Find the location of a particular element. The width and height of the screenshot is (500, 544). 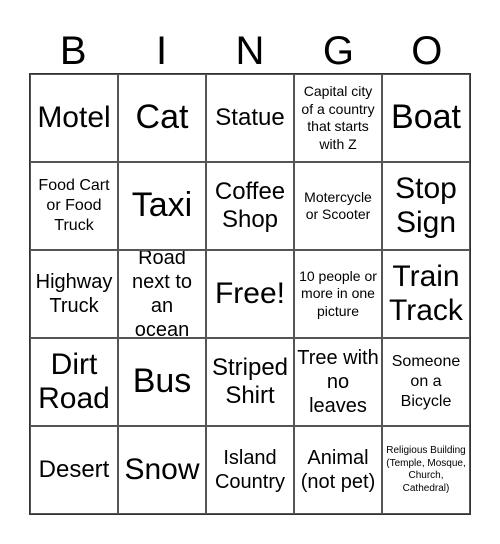

header-letter-n: N is located at coordinates (250, 51).